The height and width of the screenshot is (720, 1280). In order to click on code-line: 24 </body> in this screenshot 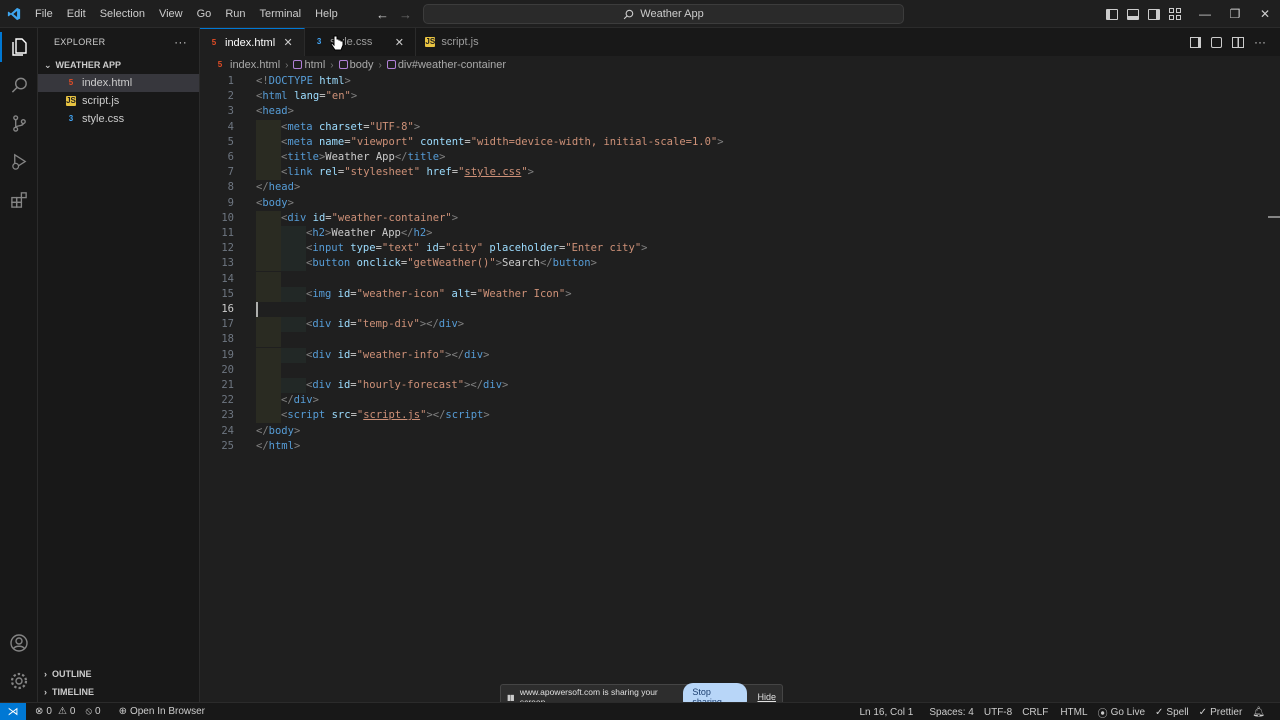, I will do `click(740, 431)`.